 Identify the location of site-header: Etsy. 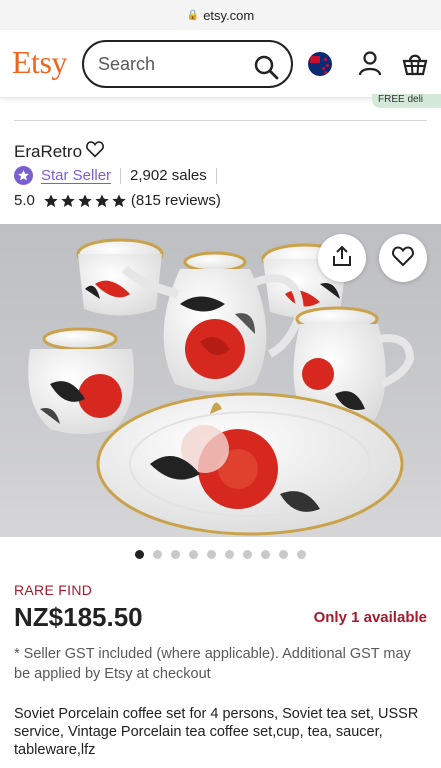
(220, 64).